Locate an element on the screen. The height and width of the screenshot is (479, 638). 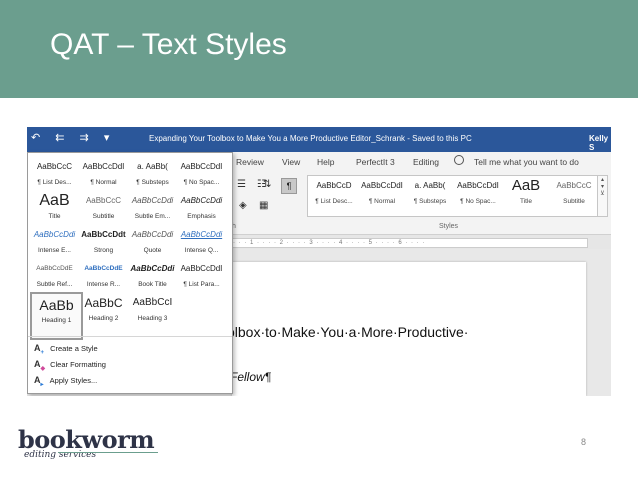
lightbulb-icon is located at coordinates (459, 160).